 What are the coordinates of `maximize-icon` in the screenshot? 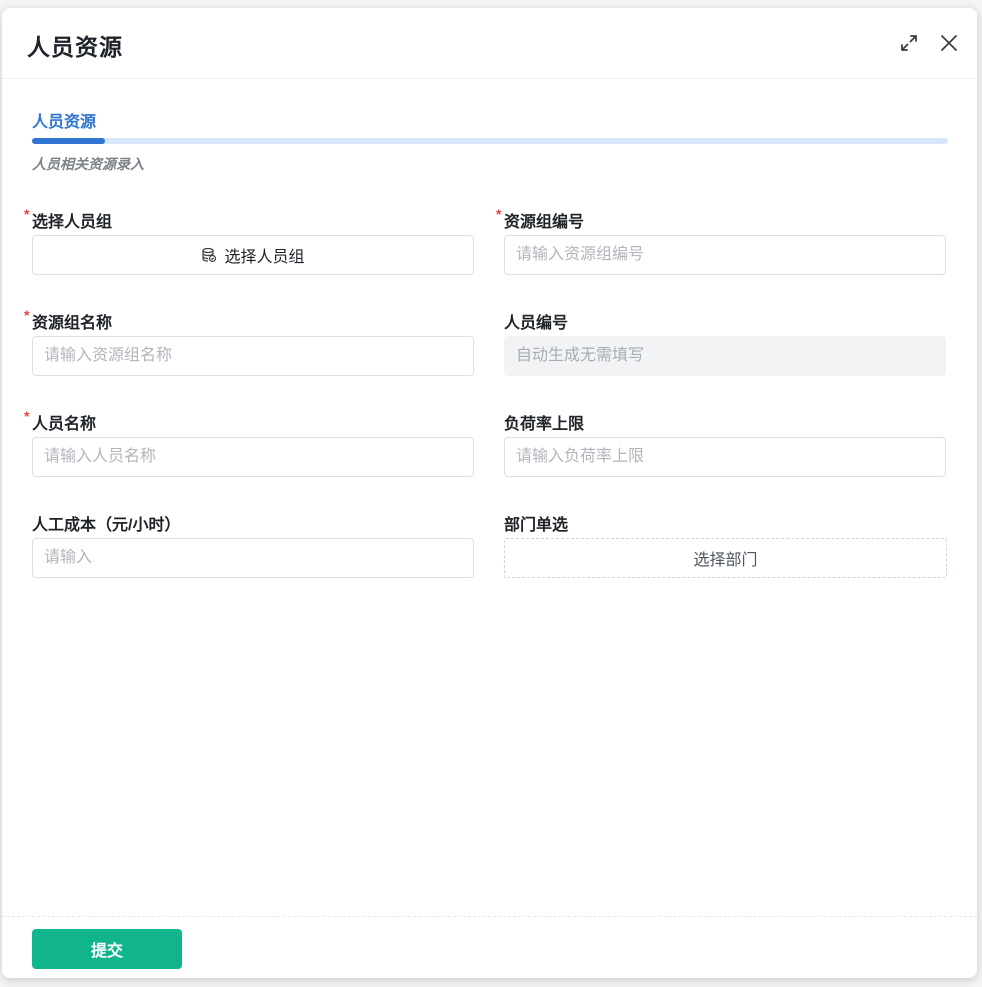 It's located at (909, 43).